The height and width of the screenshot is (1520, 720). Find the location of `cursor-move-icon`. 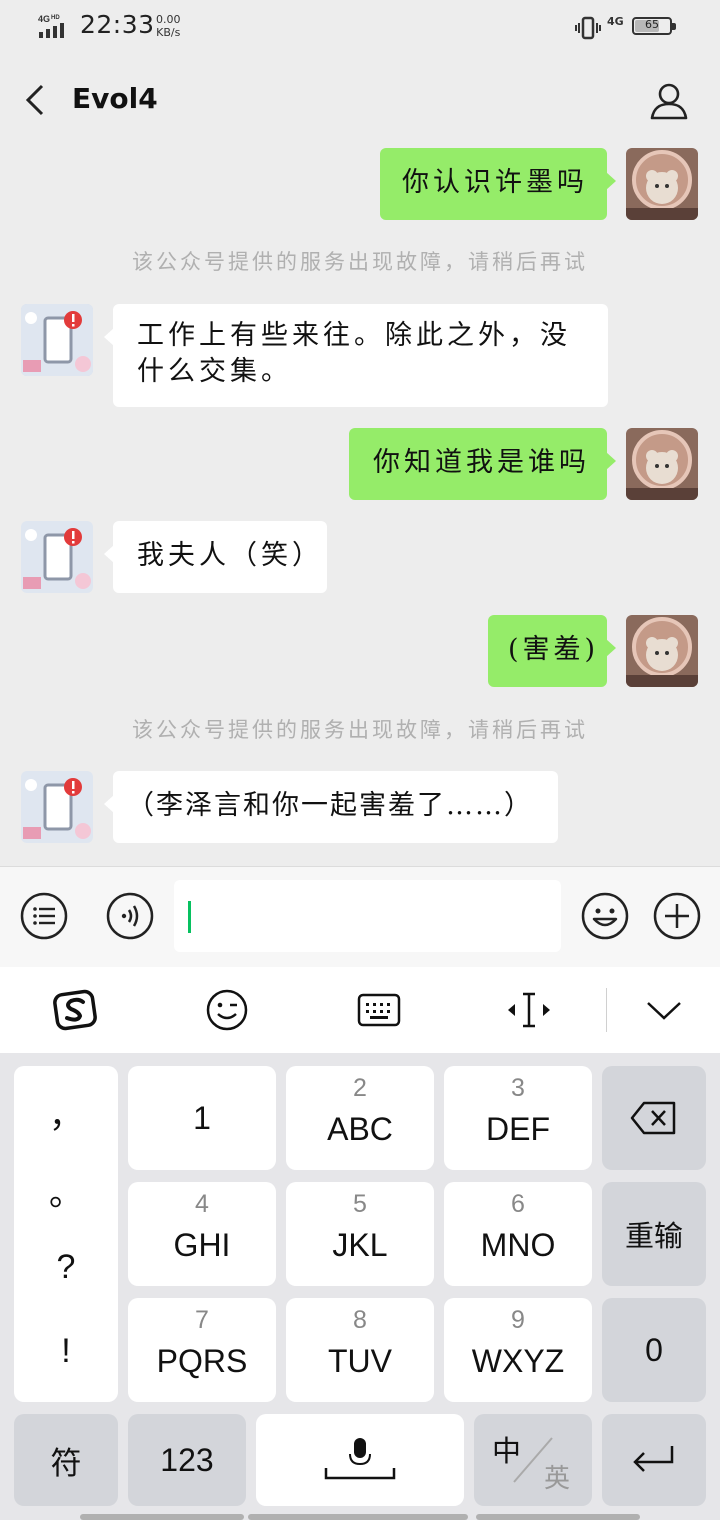

cursor-move-icon is located at coordinates (529, 1010).